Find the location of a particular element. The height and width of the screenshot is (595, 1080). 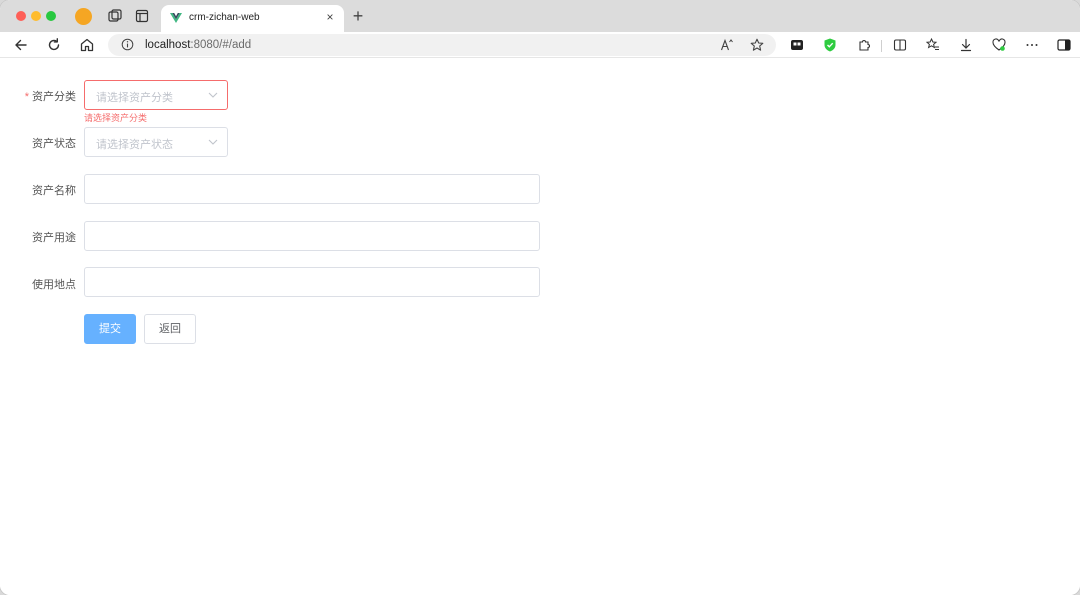

read-aloud-icon is located at coordinates (727, 45).